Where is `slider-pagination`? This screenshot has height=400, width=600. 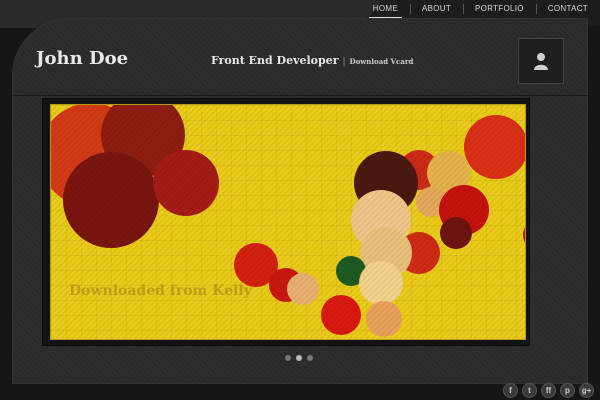
slider-pagination is located at coordinates (299, 358).